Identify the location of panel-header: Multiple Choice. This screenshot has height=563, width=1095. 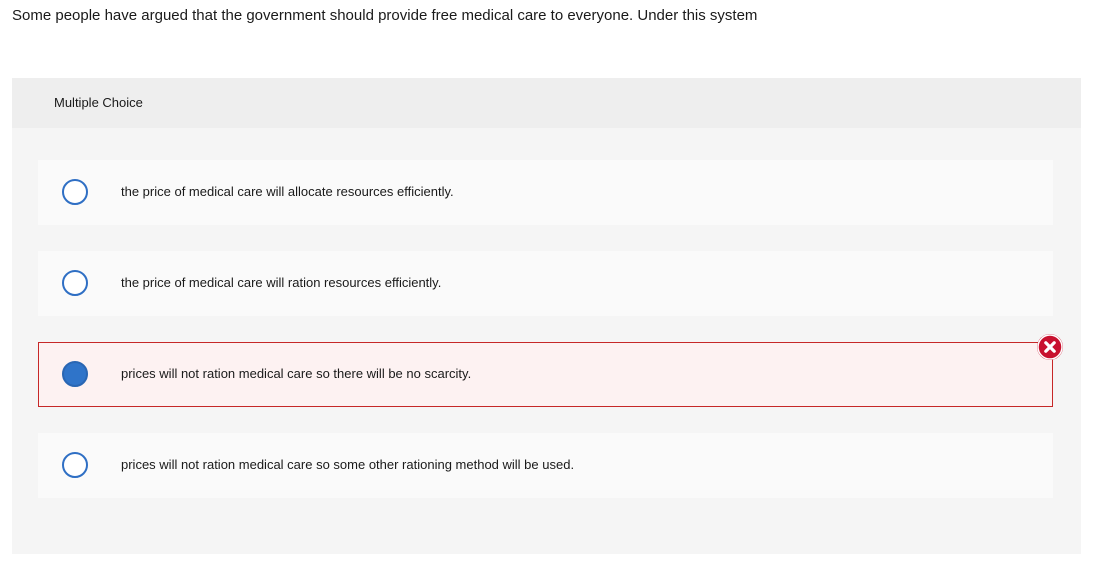
(546, 103).